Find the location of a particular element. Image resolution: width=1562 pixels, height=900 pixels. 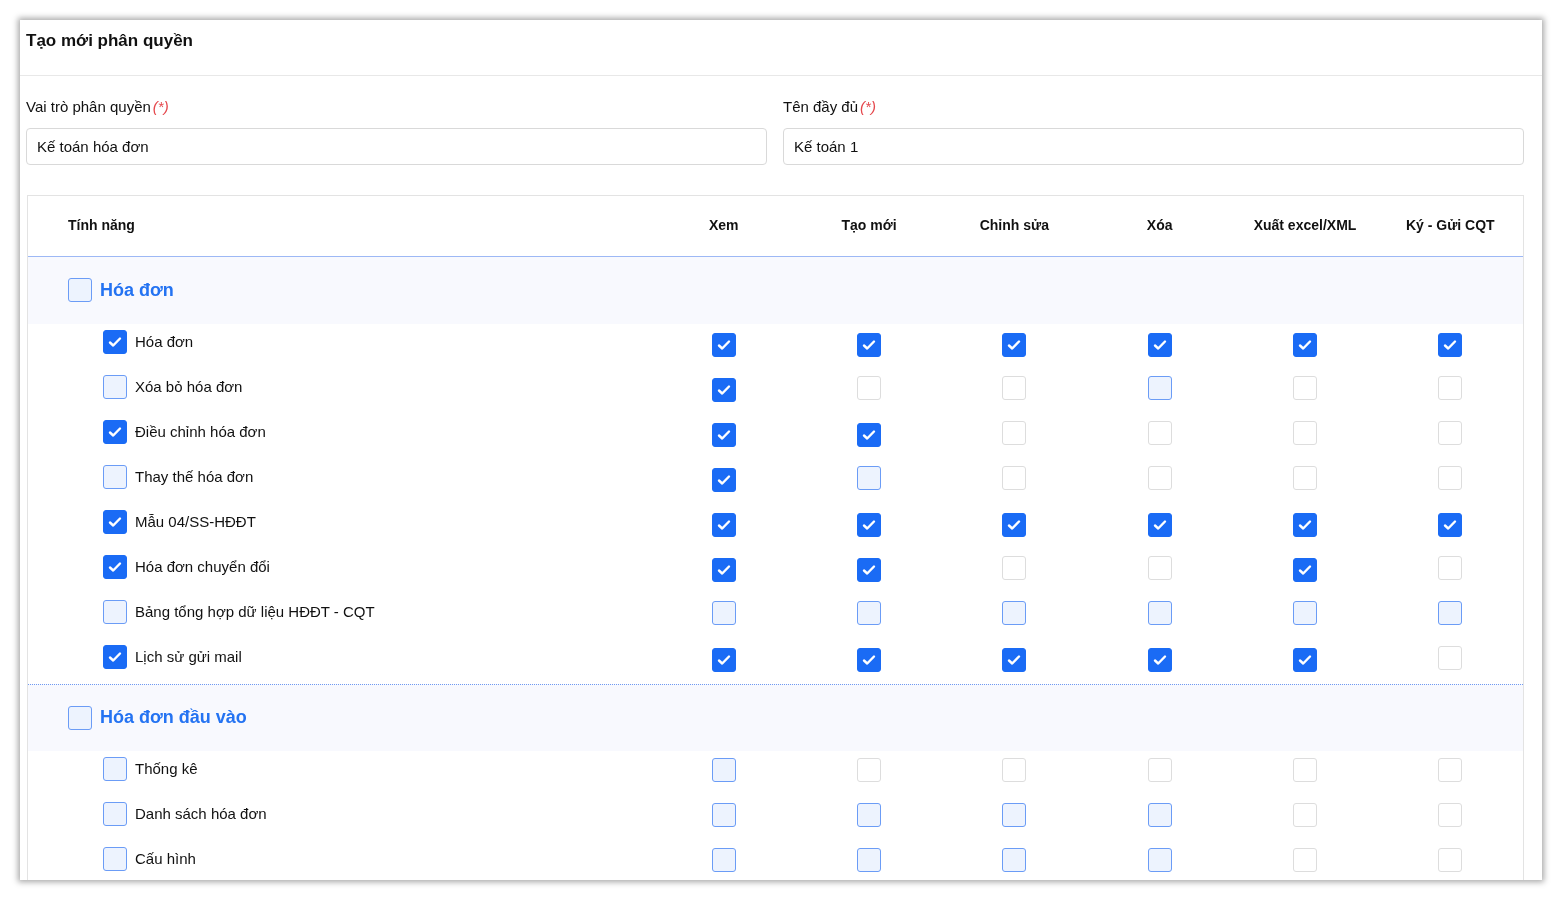

feature-name: Xóa bỏ hóa đơn is located at coordinates (189, 386).